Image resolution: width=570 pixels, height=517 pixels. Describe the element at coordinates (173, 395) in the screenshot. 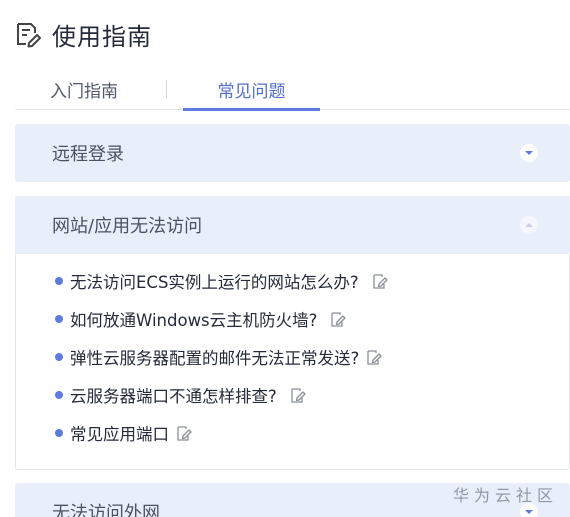

I see `faq-link: 云服务器端口不通怎样排查?` at that location.